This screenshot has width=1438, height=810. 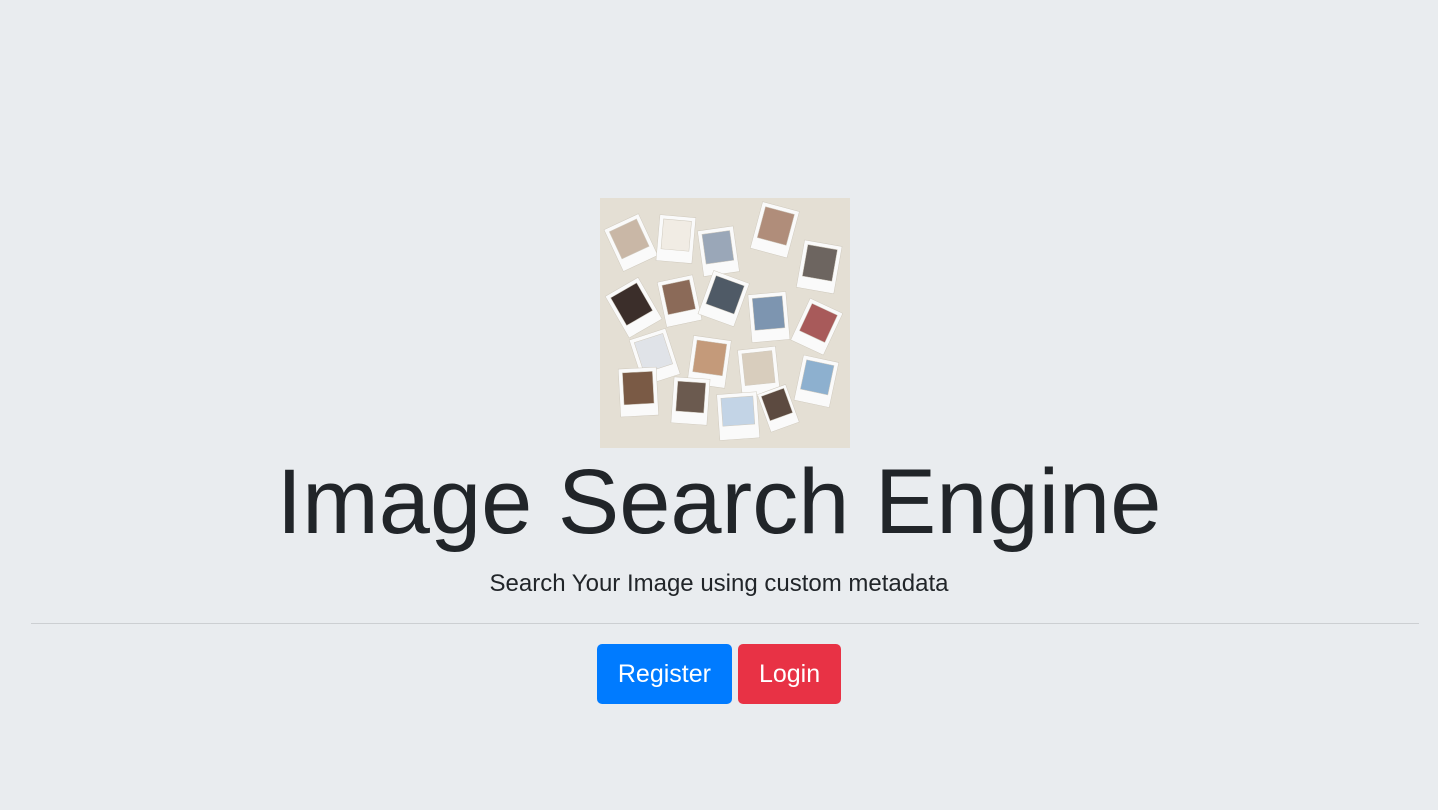 What do you see at coordinates (789, 674) in the screenshot?
I see `login-button: Login` at bounding box center [789, 674].